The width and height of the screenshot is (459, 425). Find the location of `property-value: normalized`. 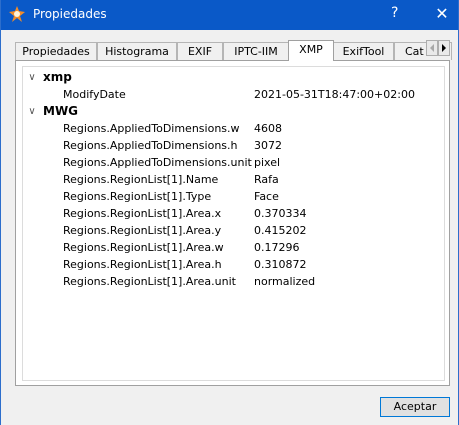

property-value: normalized is located at coordinates (285, 281).